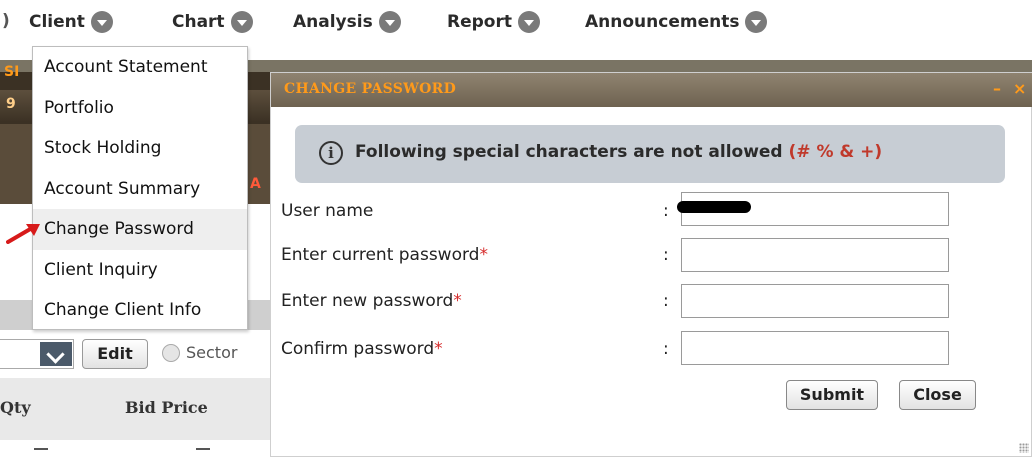 This screenshot has width=1032, height=468. What do you see at coordinates (11, 104) in the screenshot?
I see `background-partial-text: 9` at bounding box center [11, 104].